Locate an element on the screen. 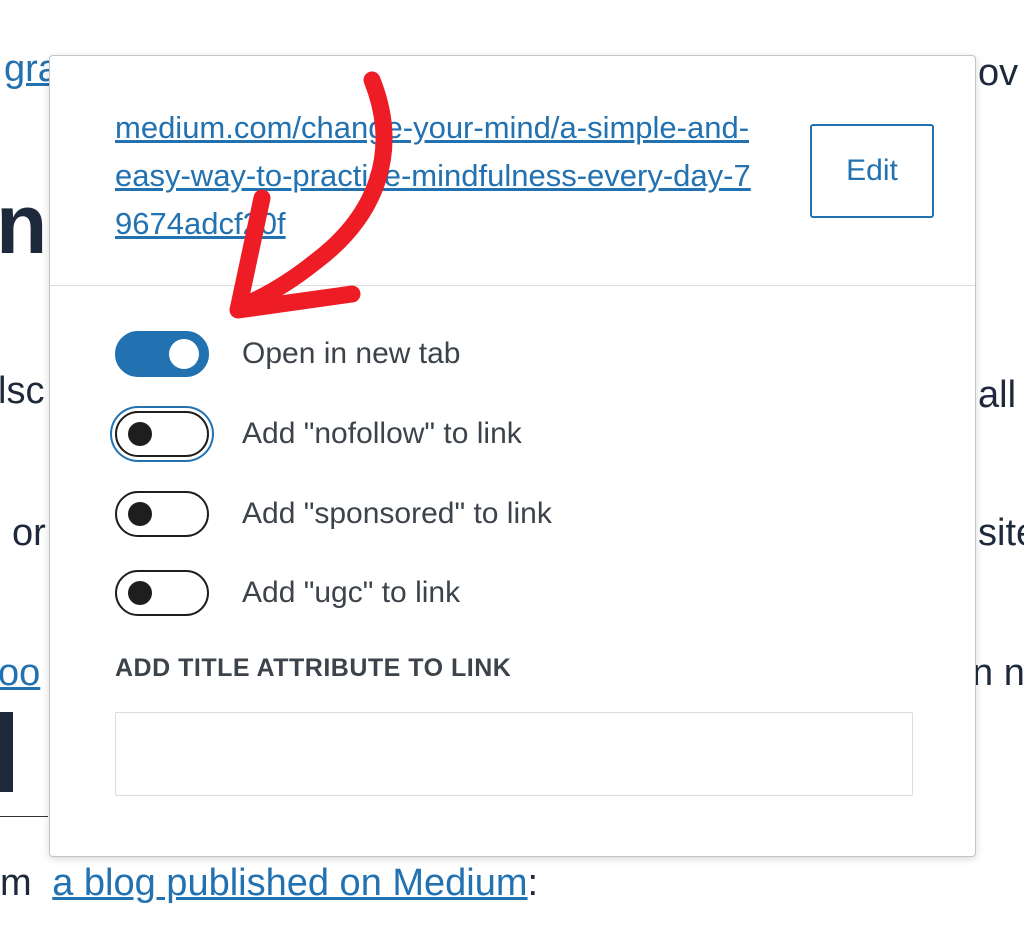 The width and height of the screenshot is (1024, 933). bg-text-fragment: site is located at coordinates (1001, 533).